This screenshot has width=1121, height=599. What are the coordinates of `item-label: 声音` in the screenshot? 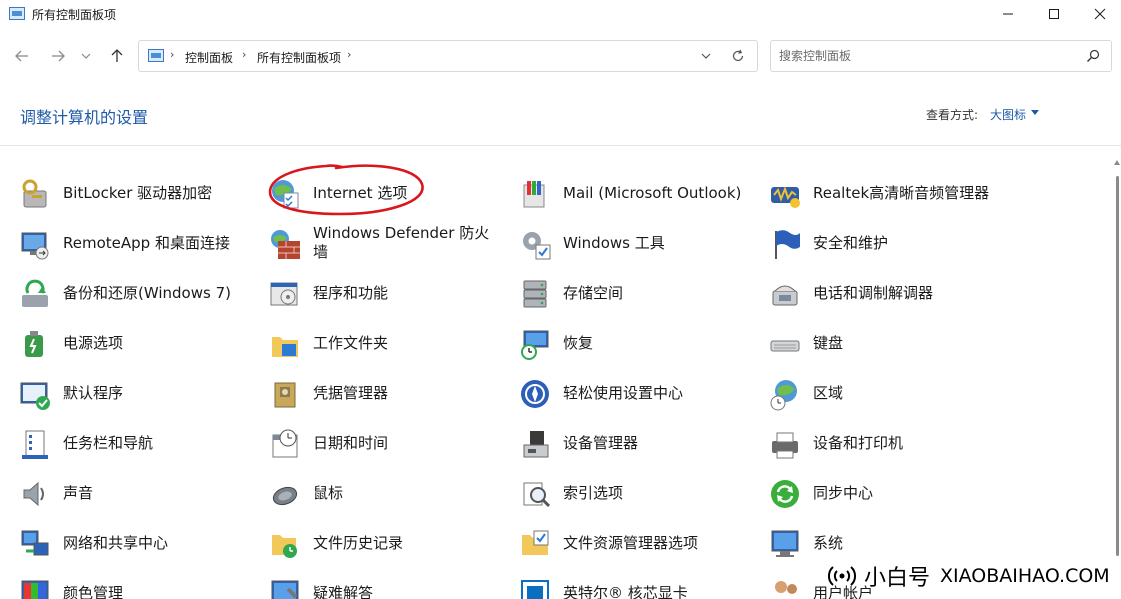 It's located at (153, 493).